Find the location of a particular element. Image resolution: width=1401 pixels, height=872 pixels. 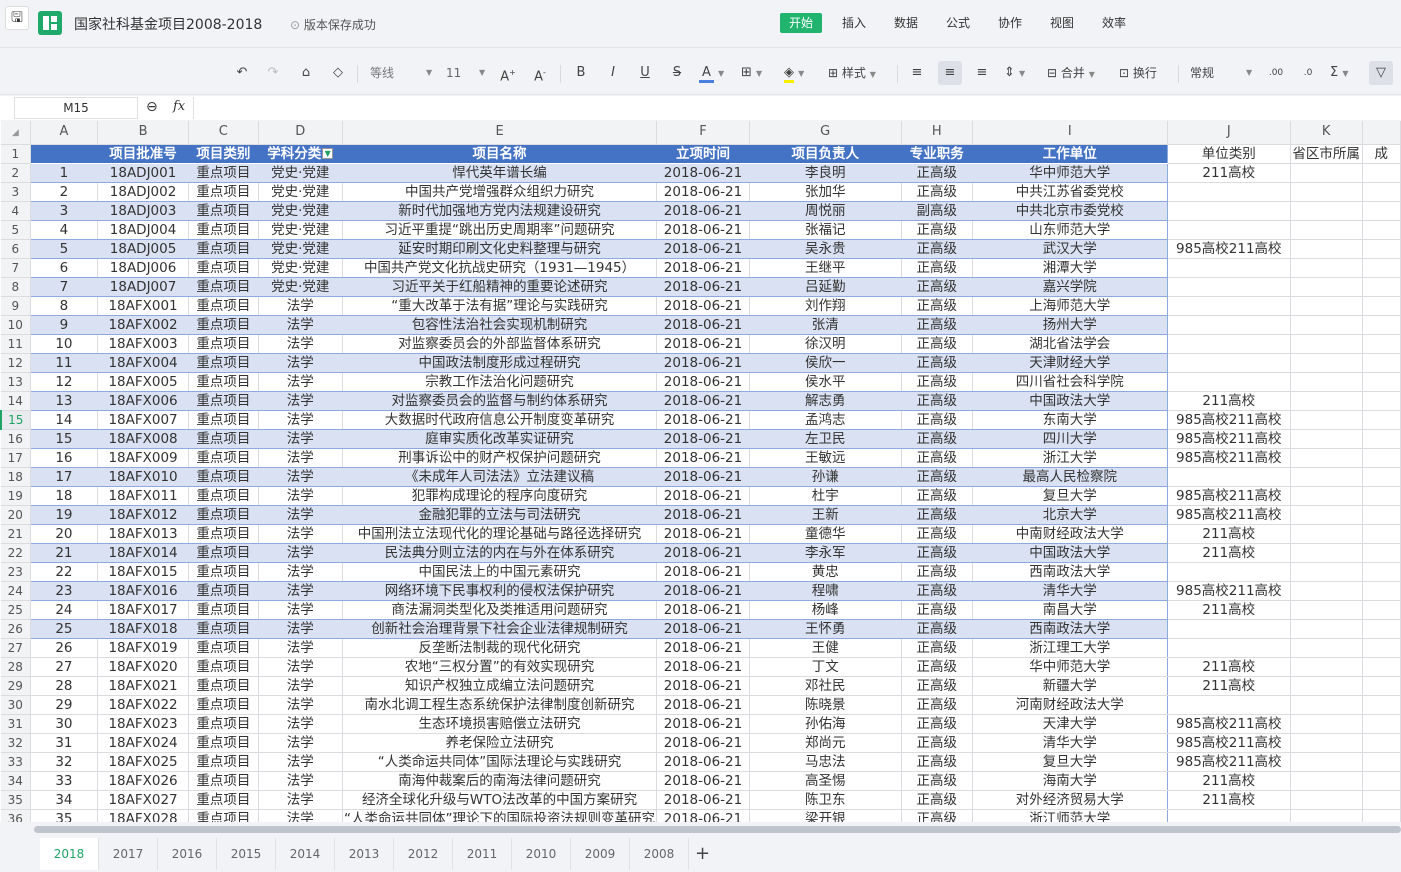

cell: 18AFX006 is located at coordinates (143, 401).